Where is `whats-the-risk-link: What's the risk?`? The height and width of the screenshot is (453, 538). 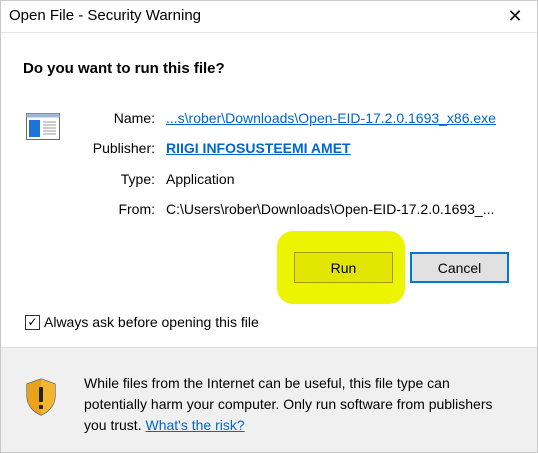 whats-the-risk-link: What's the risk? is located at coordinates (194, 425).